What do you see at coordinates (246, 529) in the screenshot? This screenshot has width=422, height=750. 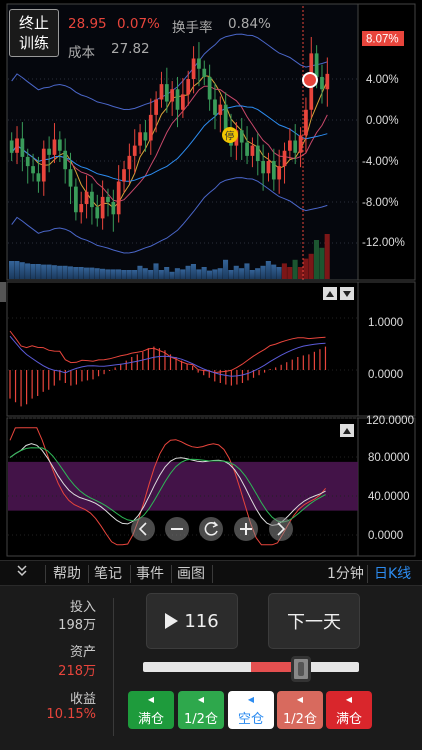 I see `zoom-in-icon` at bounding box center [246, 529].